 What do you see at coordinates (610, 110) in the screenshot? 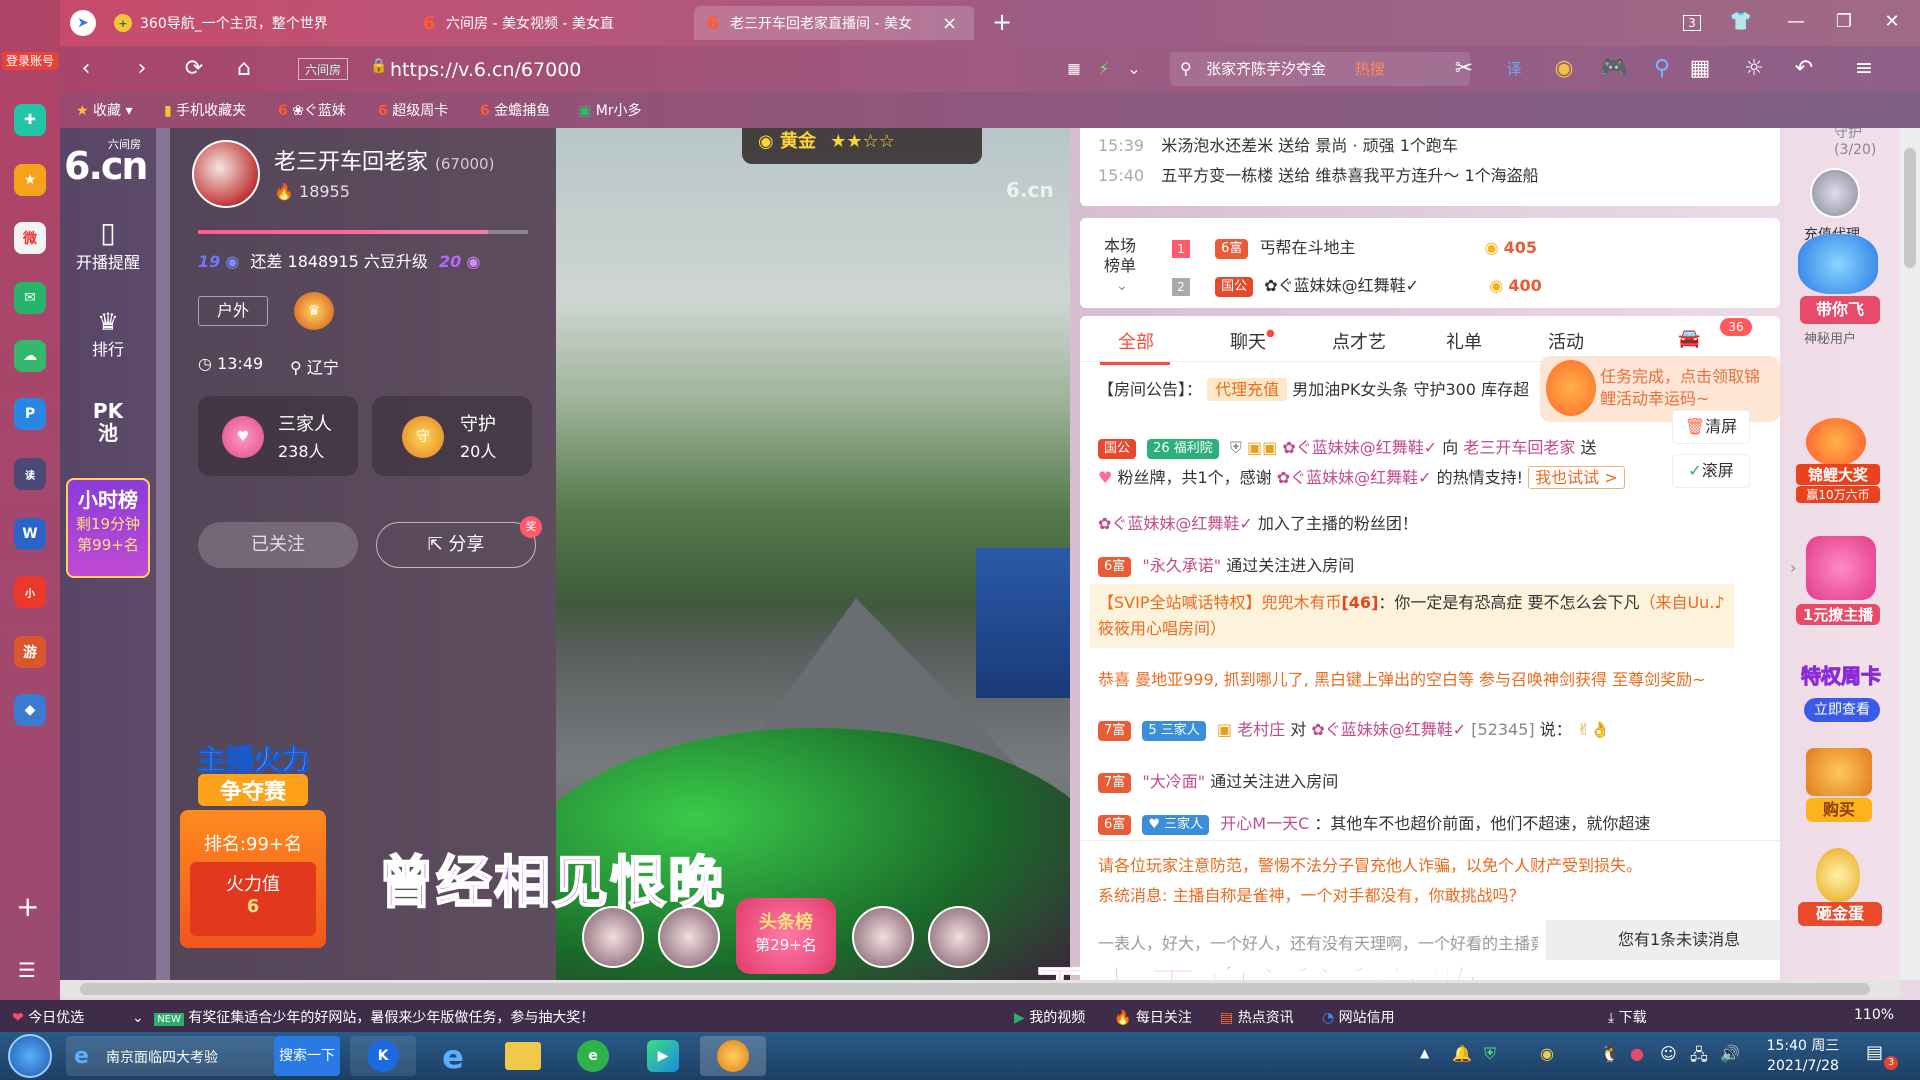
I see `bookmark-mrxiaoduo: ▣ Mr小多` at bounding box center [610, 110].